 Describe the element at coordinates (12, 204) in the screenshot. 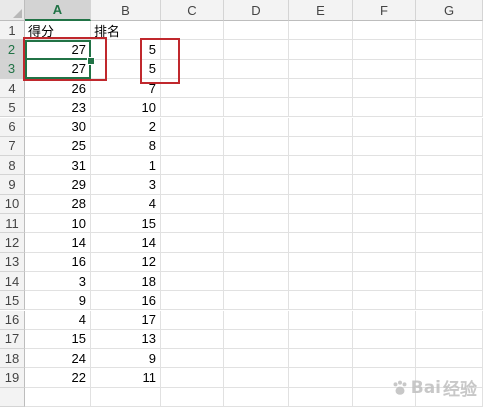

I see `row-header: 10` at that location.